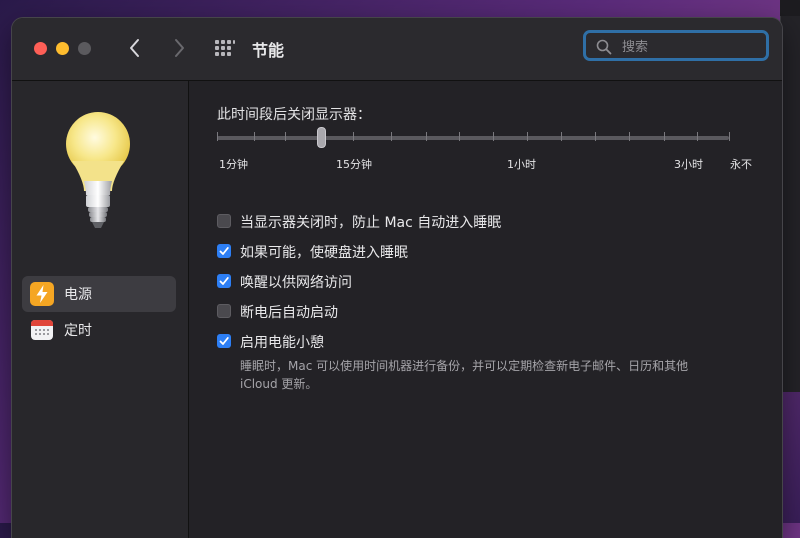 The image size is (800, 538). What do you see at coordinates (62, 48) in the screenshot?
I see `minimize-button` at bounding box center [62, 48].